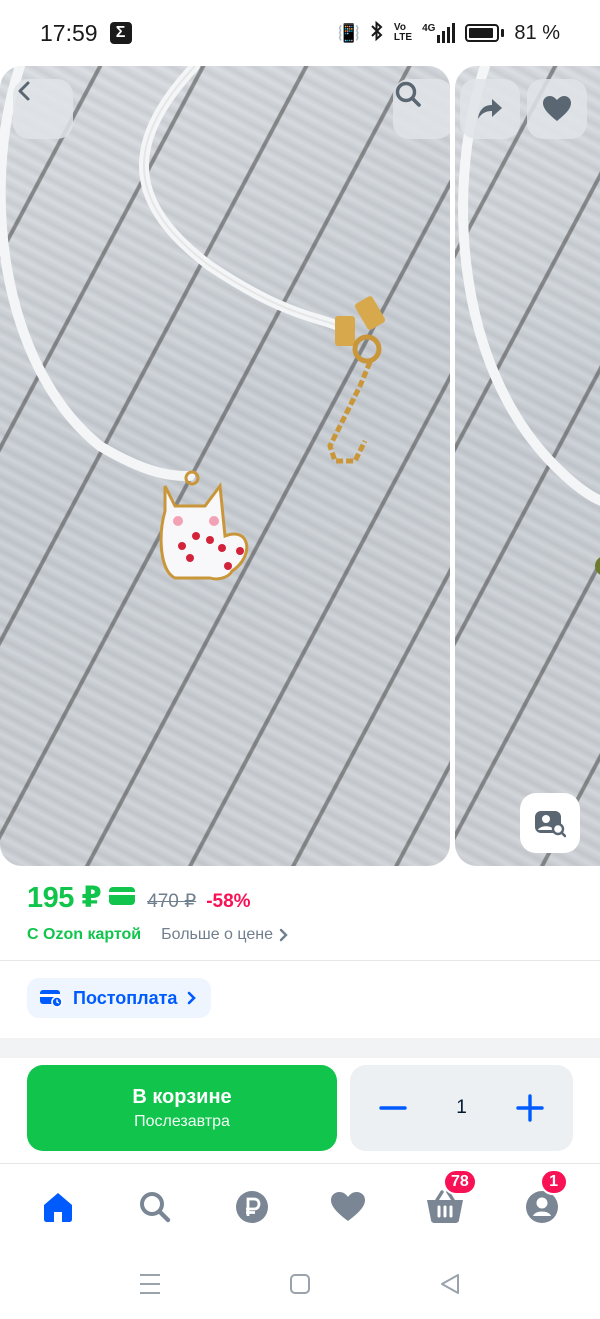 The width and height of the screenshot is (600, 1319). I want to click on next-product-photo, so click(527, 466).